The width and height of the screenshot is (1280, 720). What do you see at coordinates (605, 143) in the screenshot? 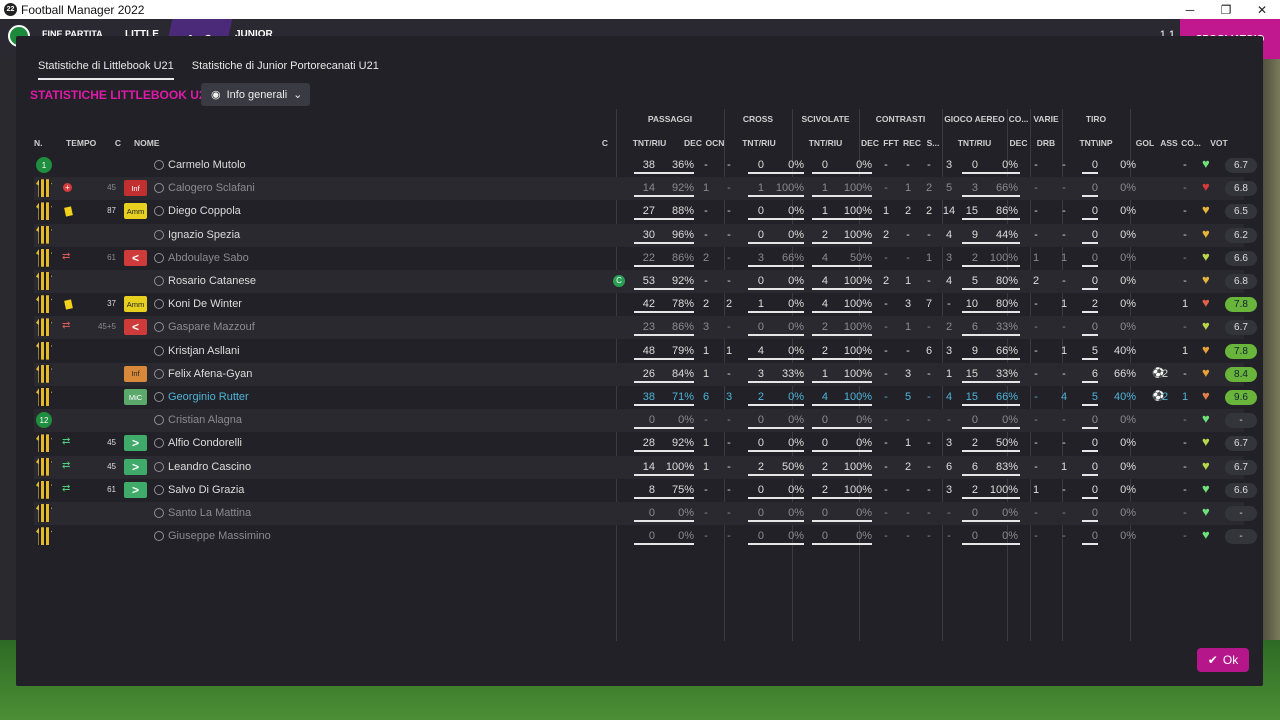
I see `col-captain: C` at bounding box center [605, 143].